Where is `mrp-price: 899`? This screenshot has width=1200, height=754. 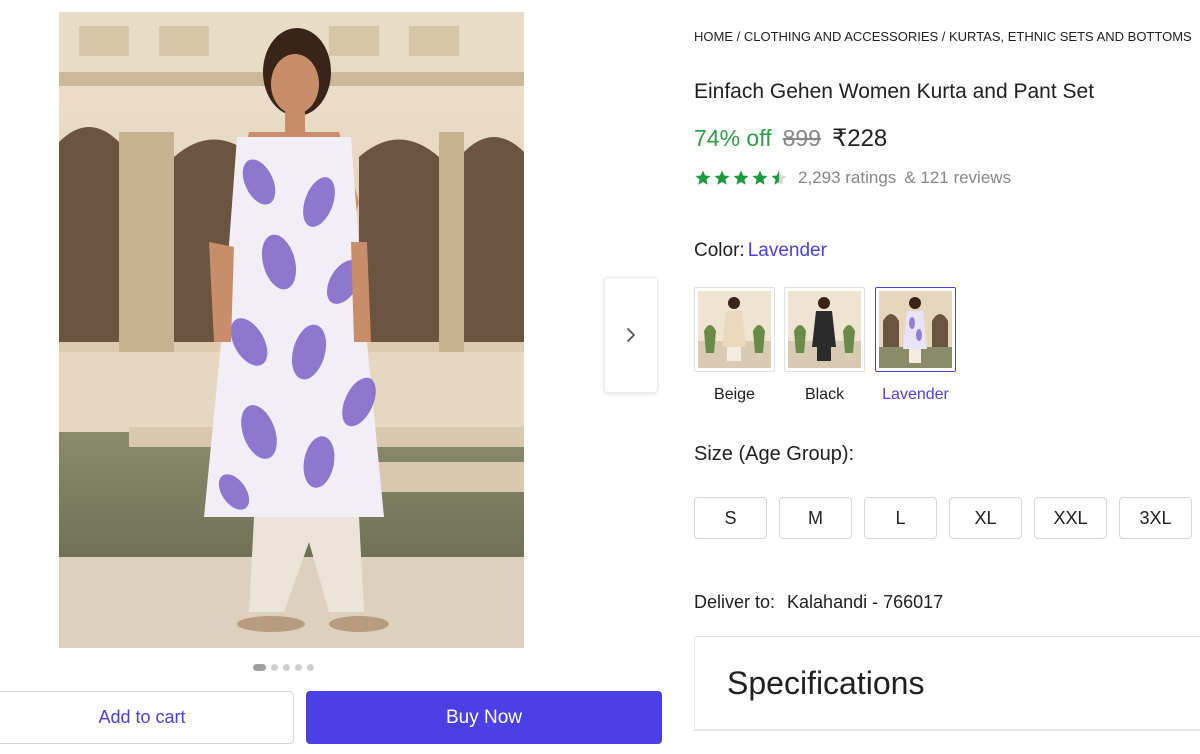
mrp-price: 899 is located at coordinates (801, 138).